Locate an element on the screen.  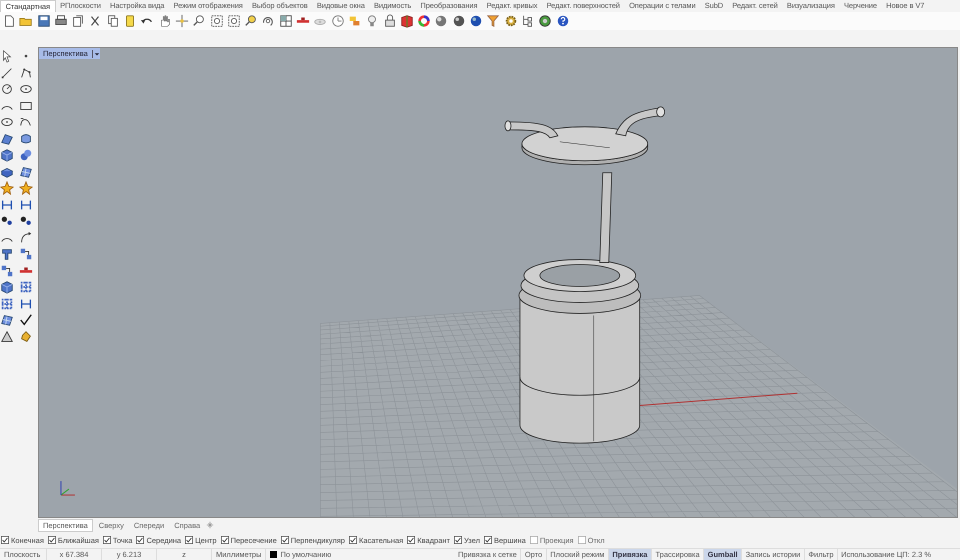
shaded-sphere-icon is located at coordinates (476, 21).